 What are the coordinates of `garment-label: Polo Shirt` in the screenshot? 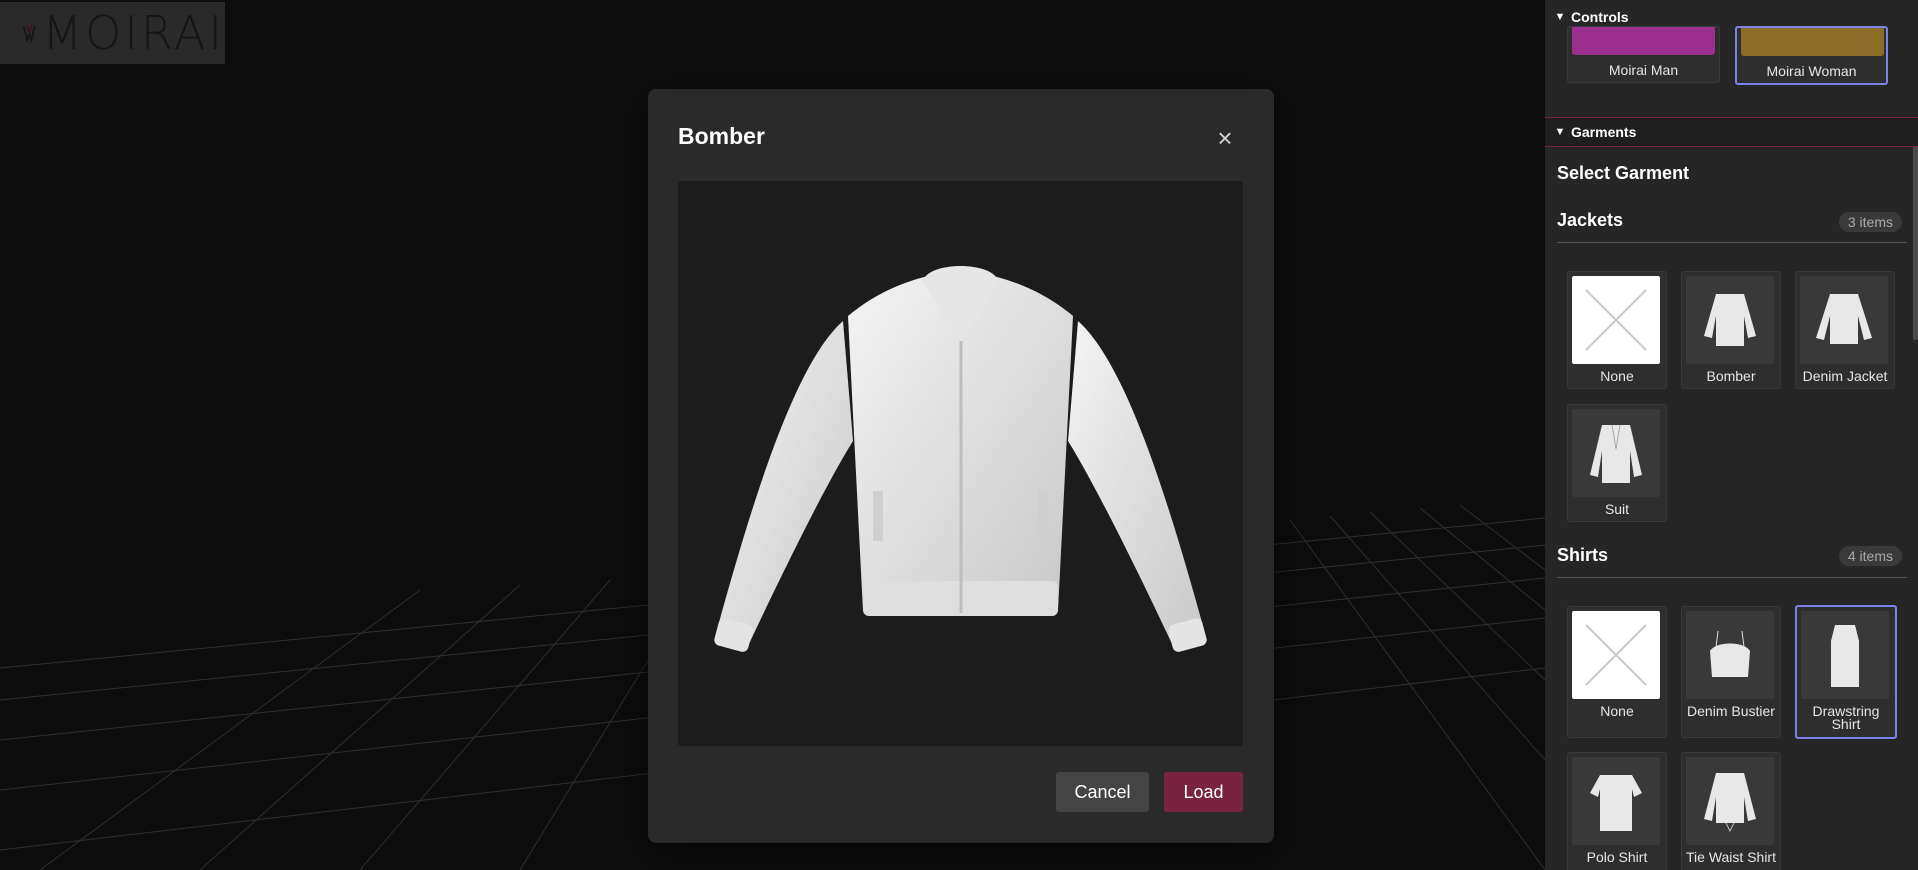 It's located at (1617, 857).